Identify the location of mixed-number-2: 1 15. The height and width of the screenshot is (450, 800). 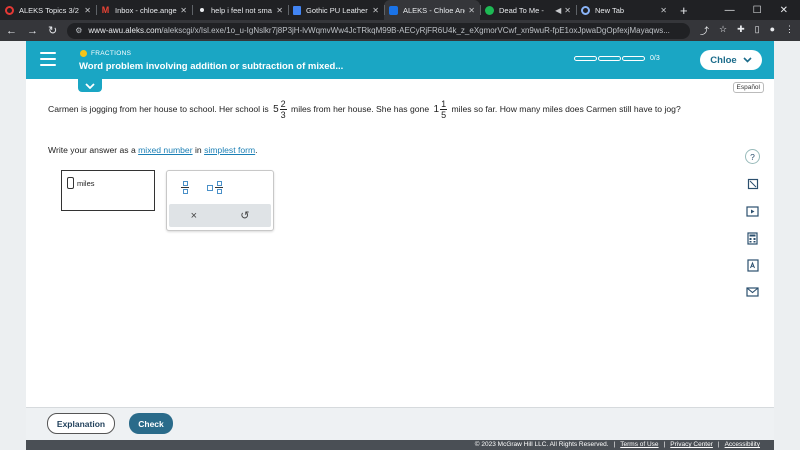
(440, 109).